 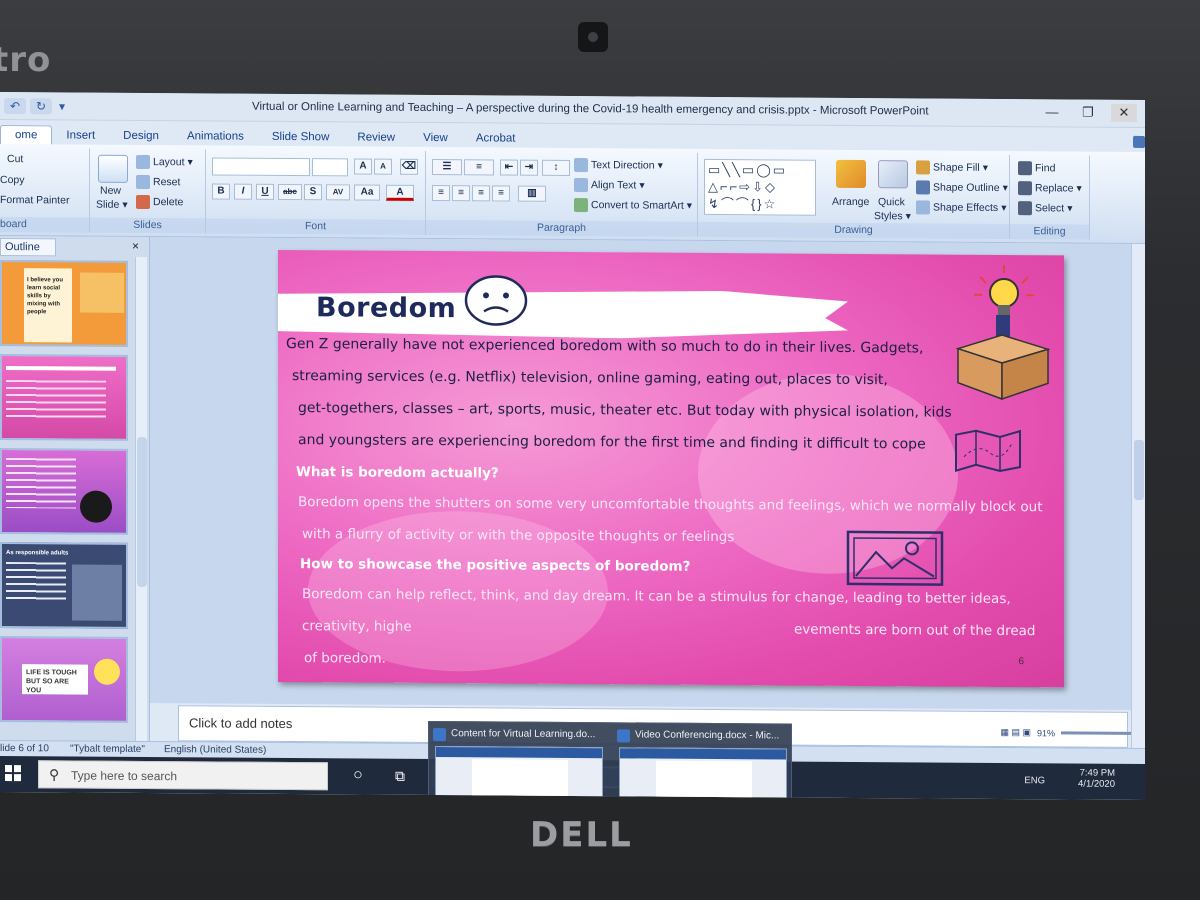 I want to click on customize-qat-icon: ▾, so click(x=62, y=106).